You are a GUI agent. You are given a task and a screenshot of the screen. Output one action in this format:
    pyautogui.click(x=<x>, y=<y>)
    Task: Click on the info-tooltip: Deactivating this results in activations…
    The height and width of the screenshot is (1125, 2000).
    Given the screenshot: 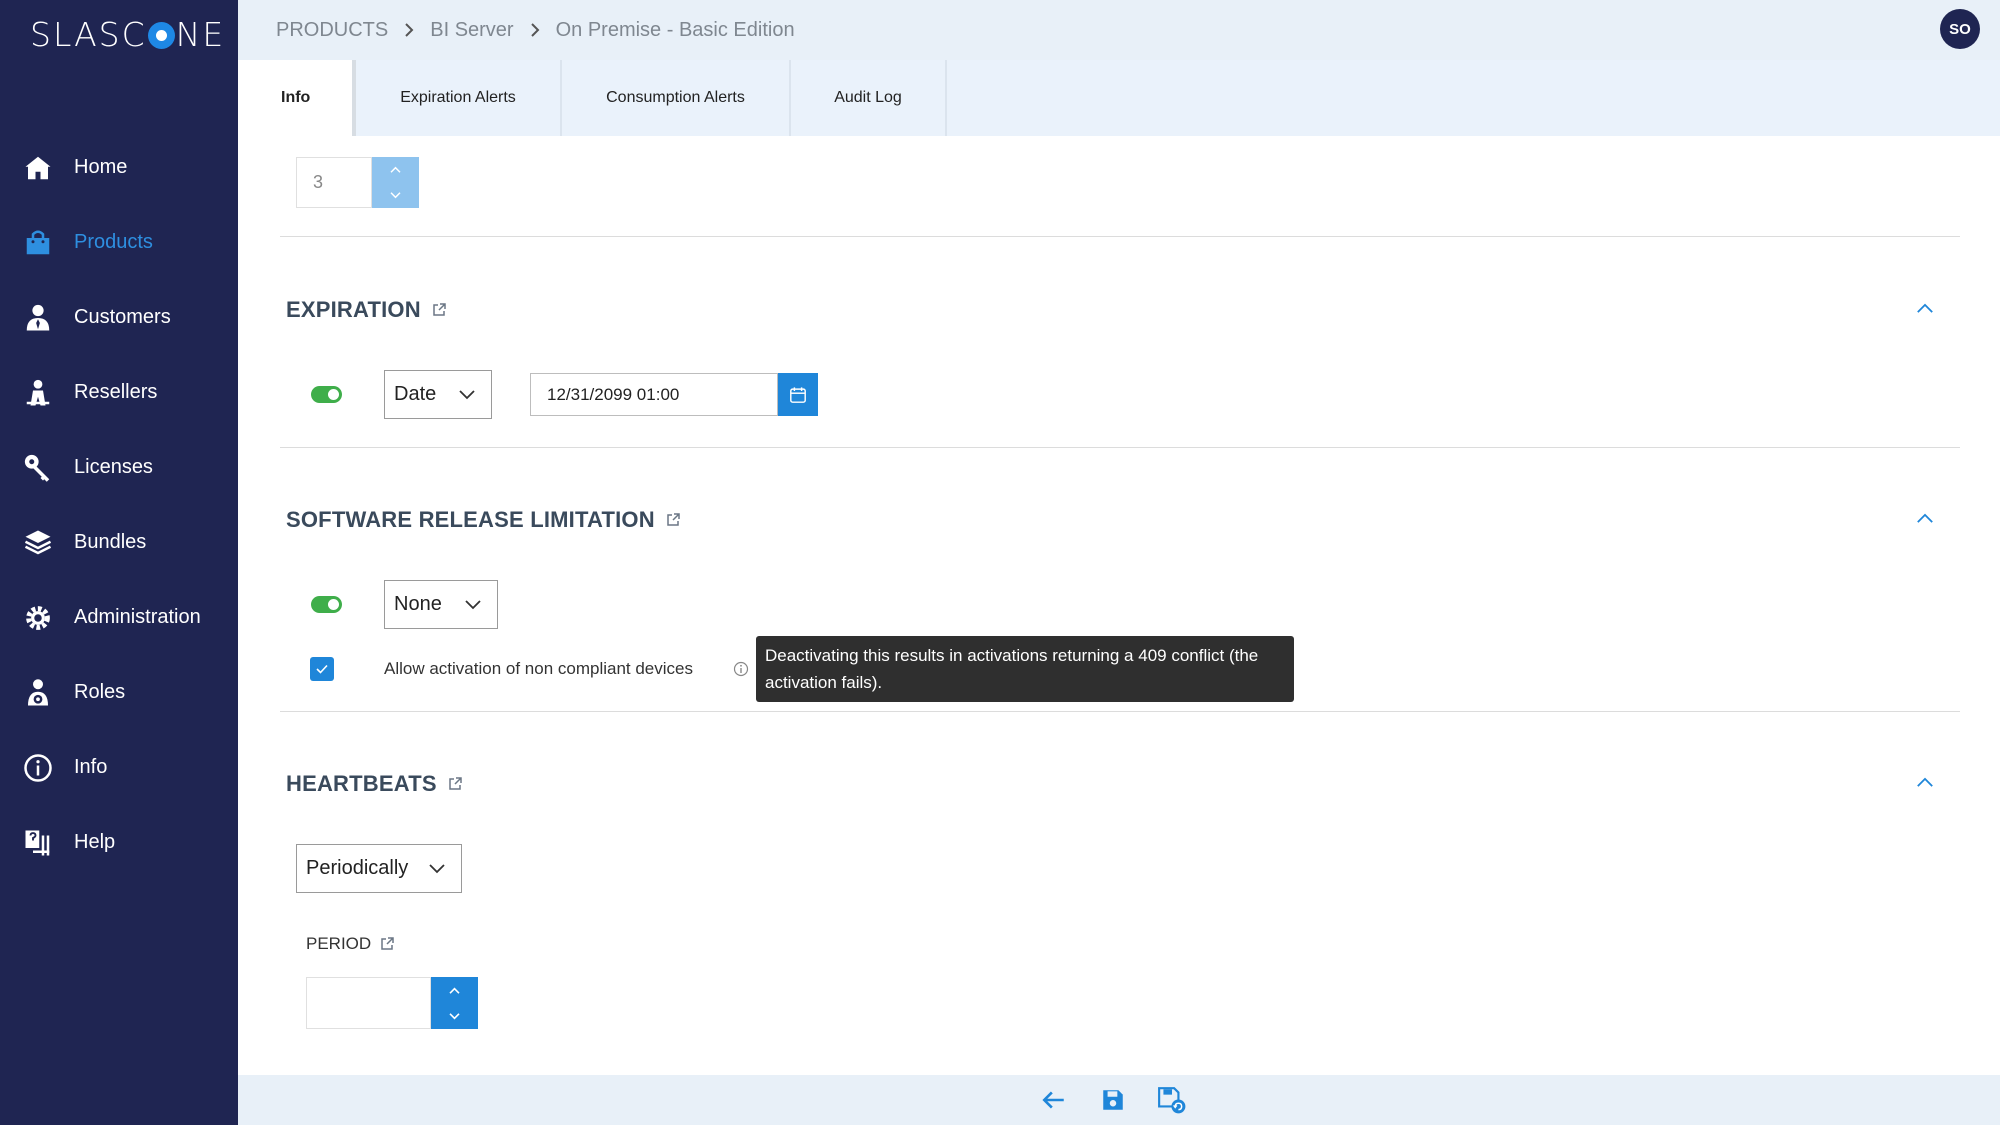 What is the action you would take?
    pyautogui.click(x=1025, y=669)
    